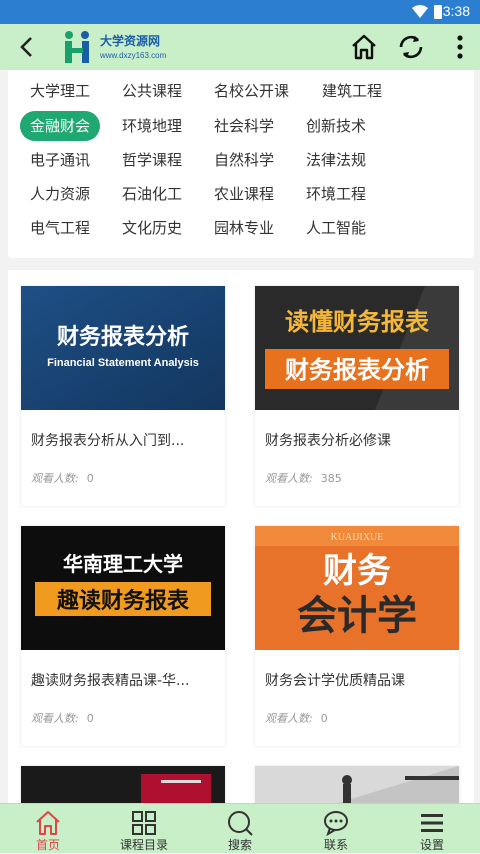 The width and height of the screenshot is (480, 854). What do you see at coordinates (60, 126) in the screenshot?
I see `category-item-active: 金融财会` at bounding box center [60, 126].